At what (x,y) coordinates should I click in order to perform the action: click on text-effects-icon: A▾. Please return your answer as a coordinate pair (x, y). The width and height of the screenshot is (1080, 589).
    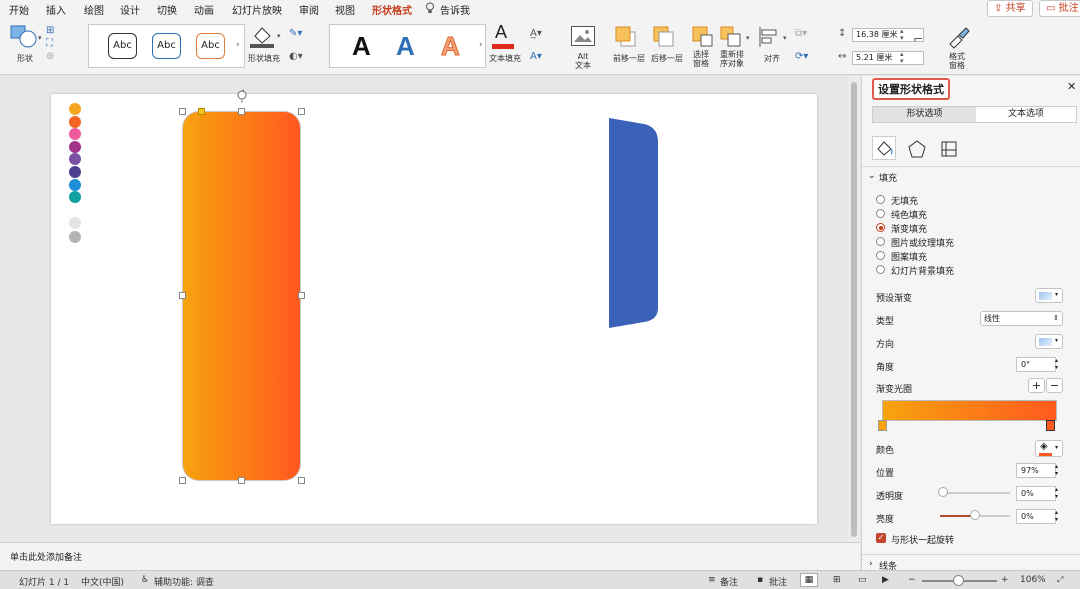
    Looking at the image, I should click on (536, 56).